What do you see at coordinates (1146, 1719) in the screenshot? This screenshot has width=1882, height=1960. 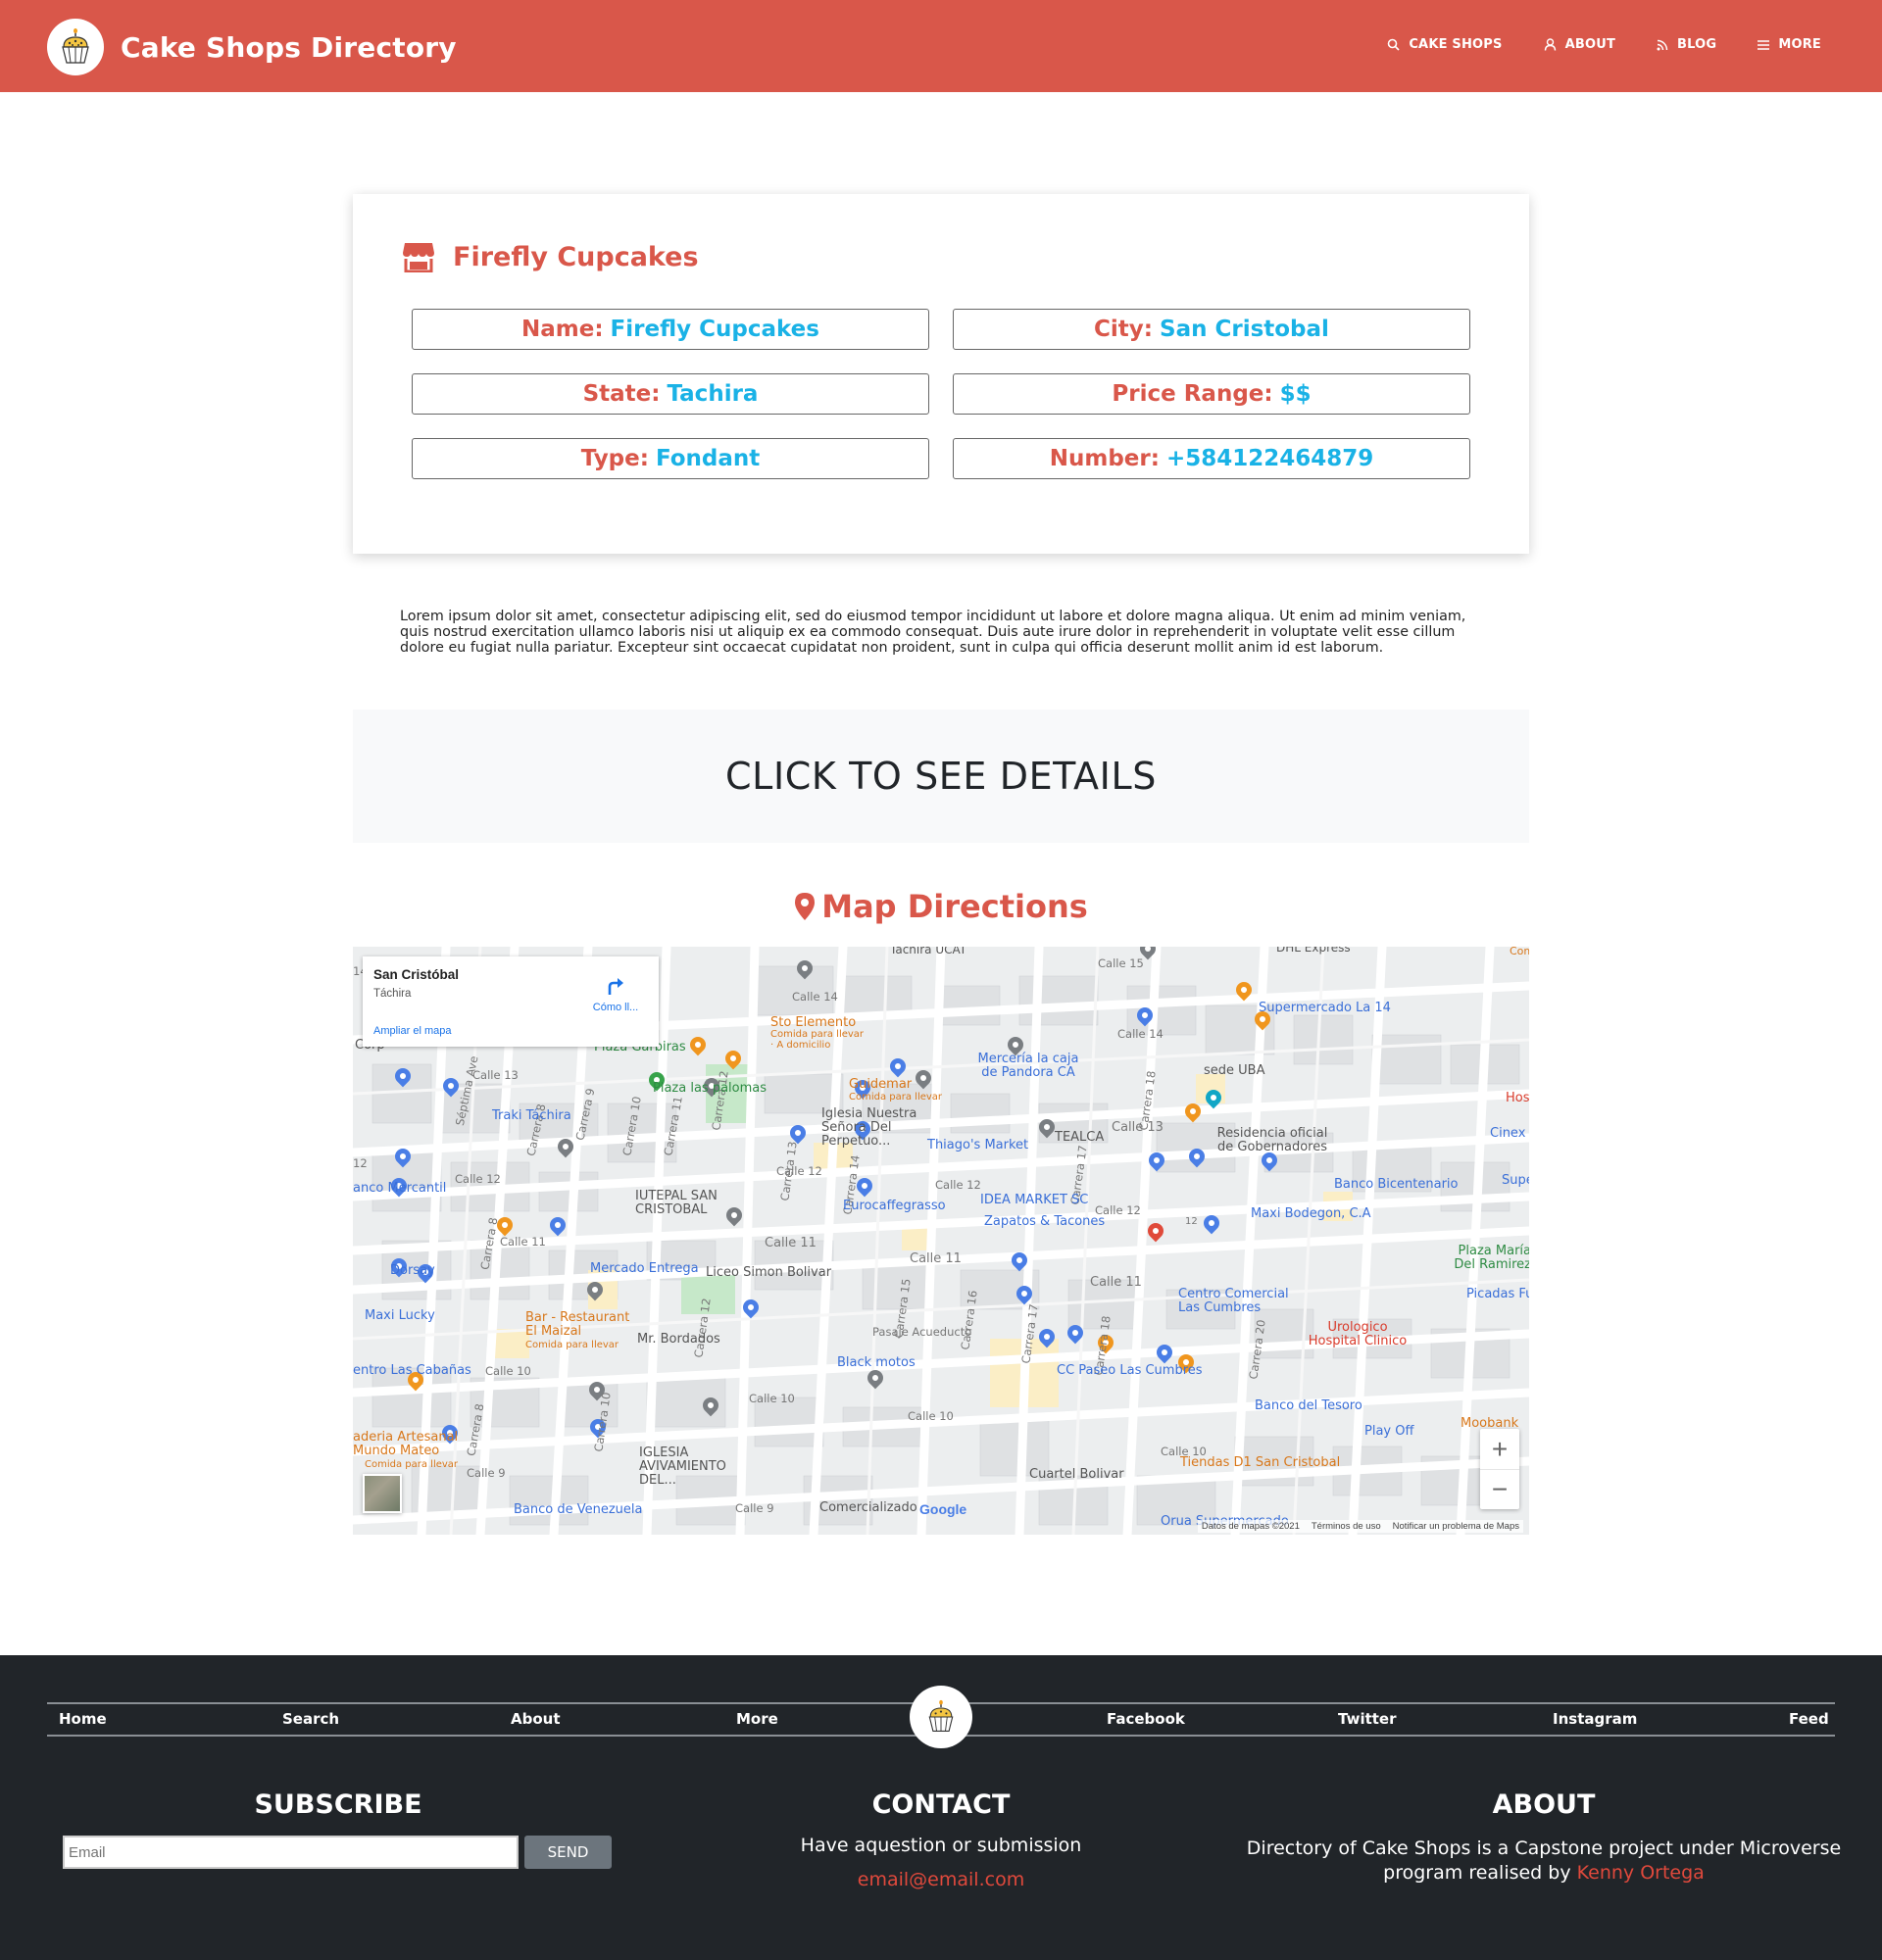 I see `footer-link-facebook: Facebook` at bounding box center [1146, 1719].